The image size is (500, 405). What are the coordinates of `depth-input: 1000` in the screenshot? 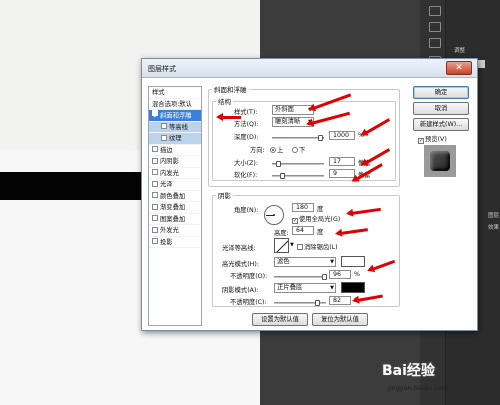 It's located at (342, 135).